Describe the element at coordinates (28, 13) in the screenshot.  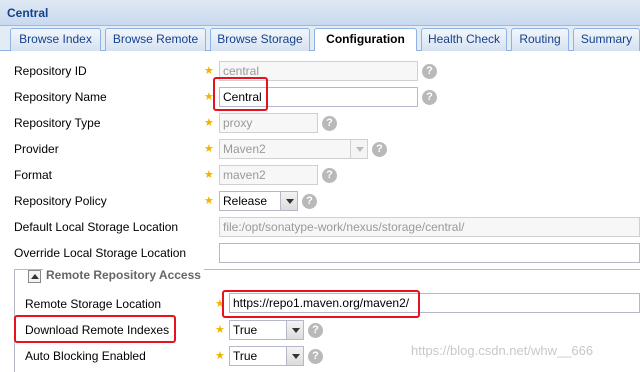
I see `panel-title: Central` at that location.